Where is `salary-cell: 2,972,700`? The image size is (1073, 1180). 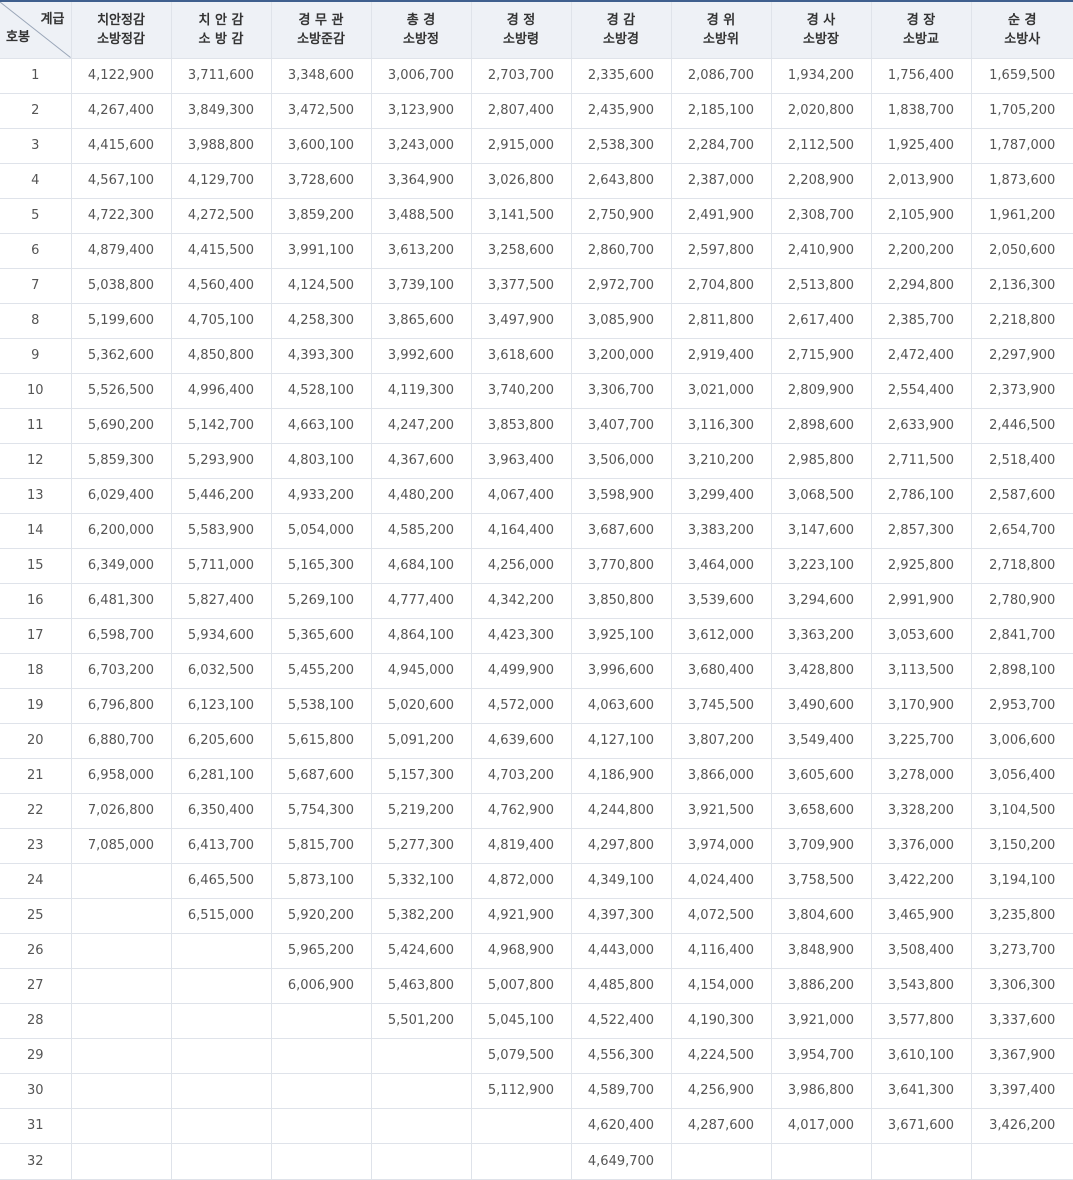 salary-cell: 2,972,700 is located at coordinates (621, 285).